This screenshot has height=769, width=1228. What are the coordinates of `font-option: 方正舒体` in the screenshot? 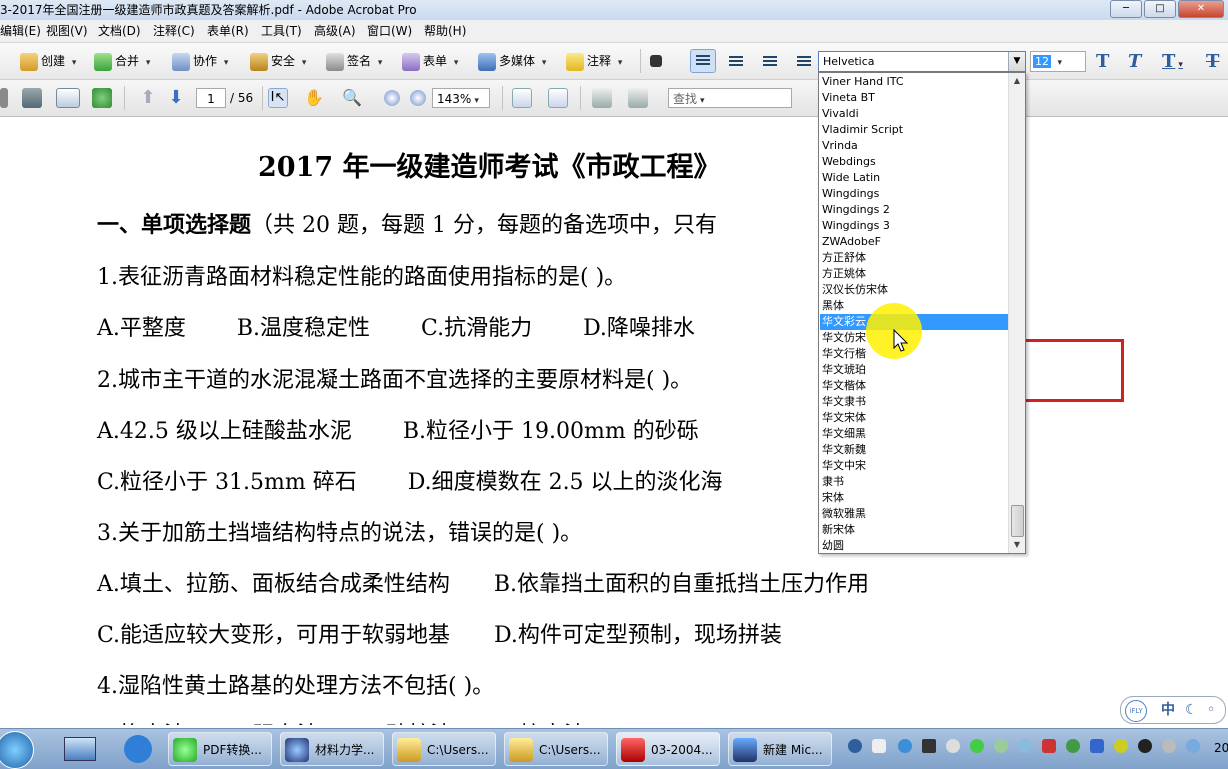 It's located at (915, 258).